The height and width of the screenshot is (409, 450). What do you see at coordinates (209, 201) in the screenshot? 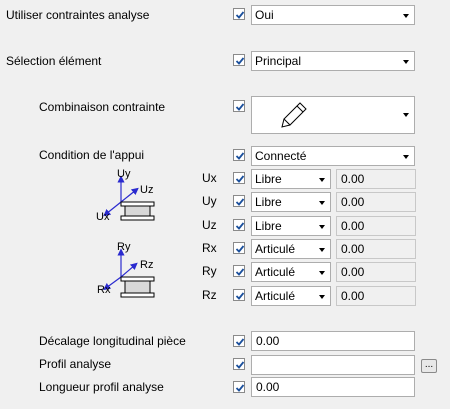
I see `dof-label: Uy` at bounding box center [209, 201].